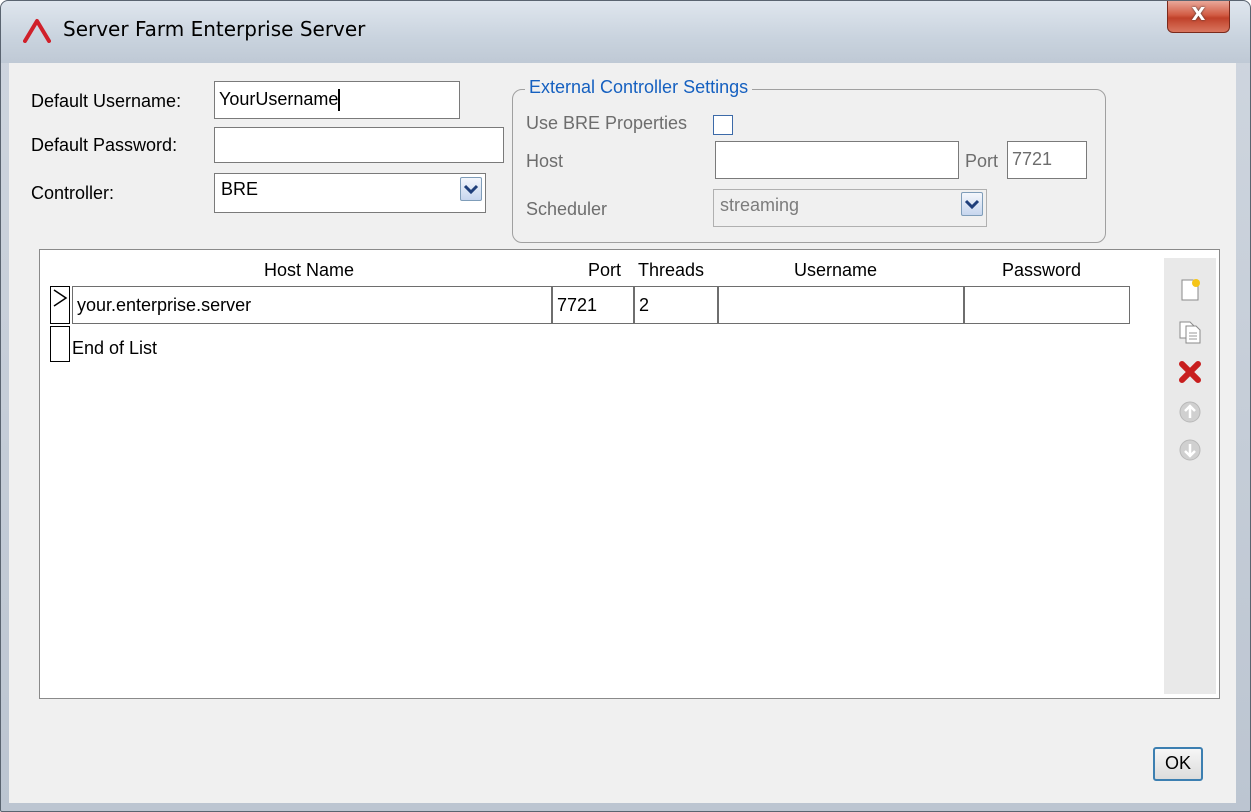 The width and height of the screenshot is (1251, 812). I want to click on default-username-input: YourUsername, so click(337, 100).